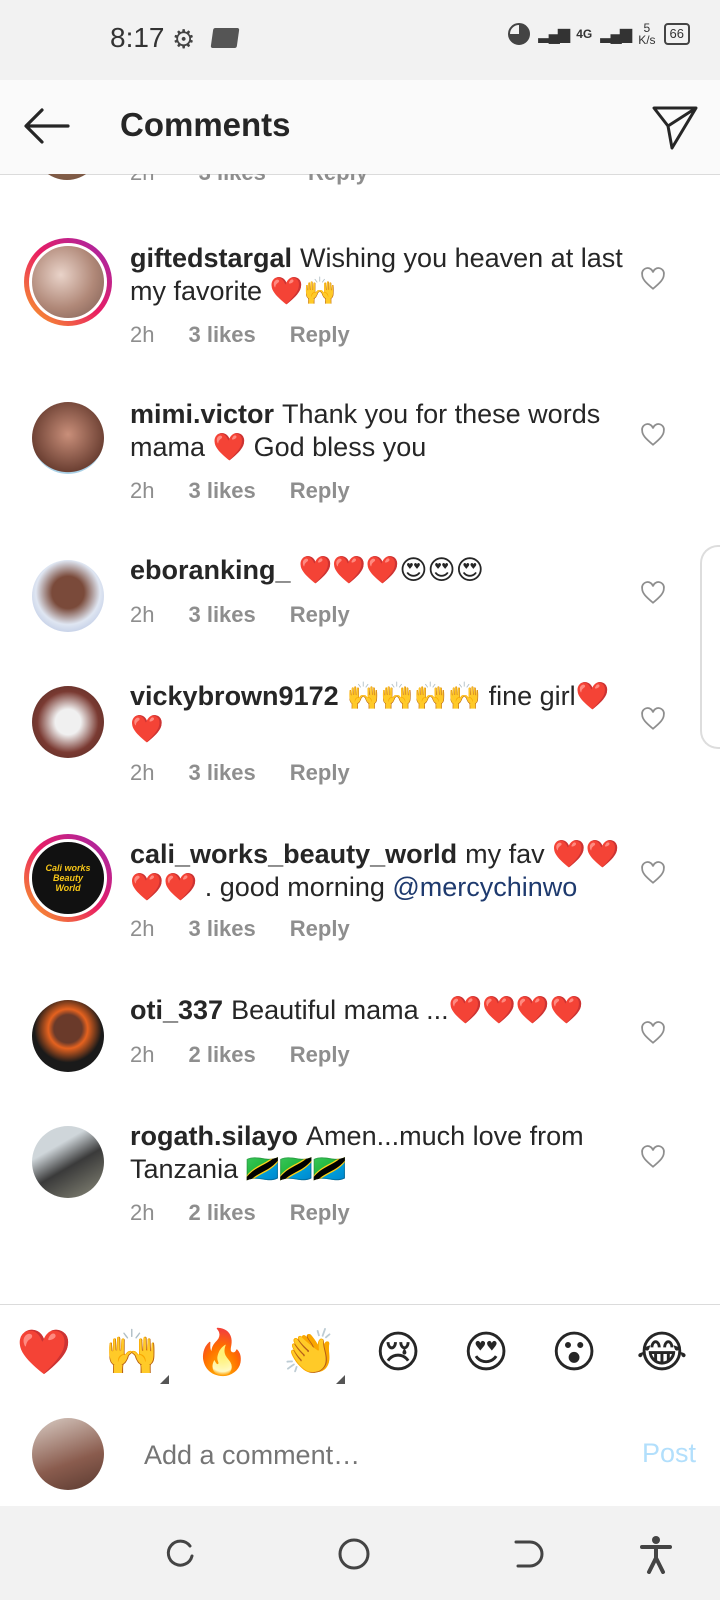  I want to click on network-type: 4G, so click(584, 34).